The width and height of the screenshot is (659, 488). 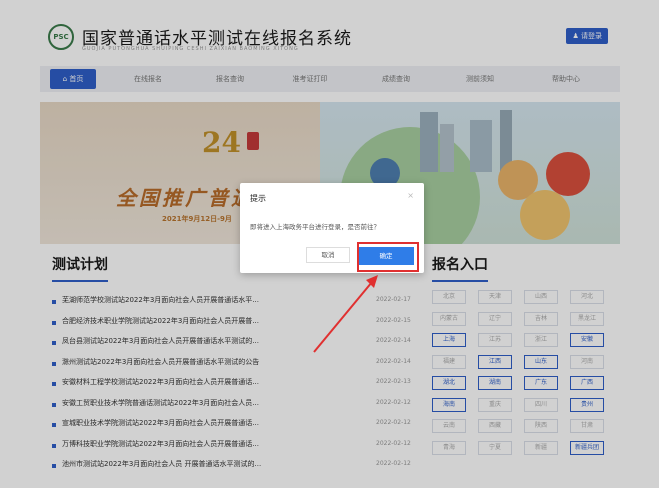 What do you see at coordinates (345, 314) in the screenshot?
I see `annotation-arrow-icon` at bounding box center [345, 314].